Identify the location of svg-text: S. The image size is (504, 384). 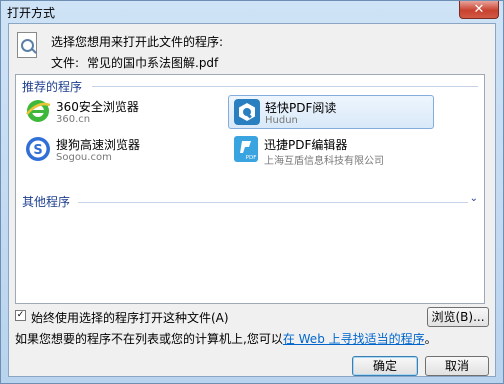
(37, 150).